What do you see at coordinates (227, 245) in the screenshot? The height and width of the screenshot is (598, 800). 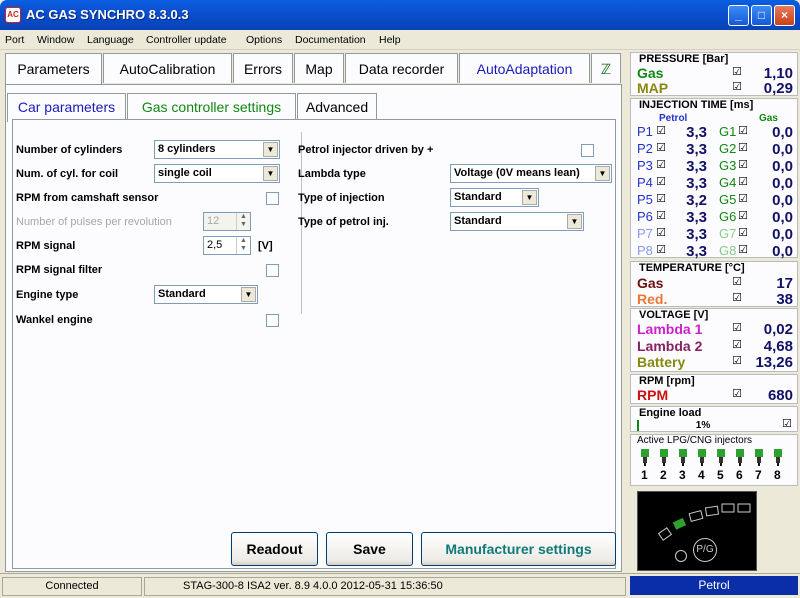 I see `rpm-signal-stepper: 2,5 ▲ ▼` at bounding box center [227, 245].